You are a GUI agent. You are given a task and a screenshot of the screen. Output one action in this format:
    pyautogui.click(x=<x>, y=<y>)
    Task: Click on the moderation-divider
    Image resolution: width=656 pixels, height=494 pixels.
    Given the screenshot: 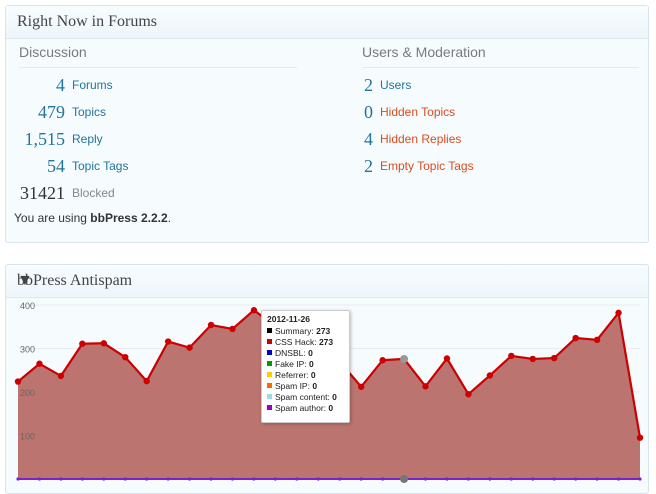 What is the action you would take?
    pyautogui.click(x=500, y=67)
    